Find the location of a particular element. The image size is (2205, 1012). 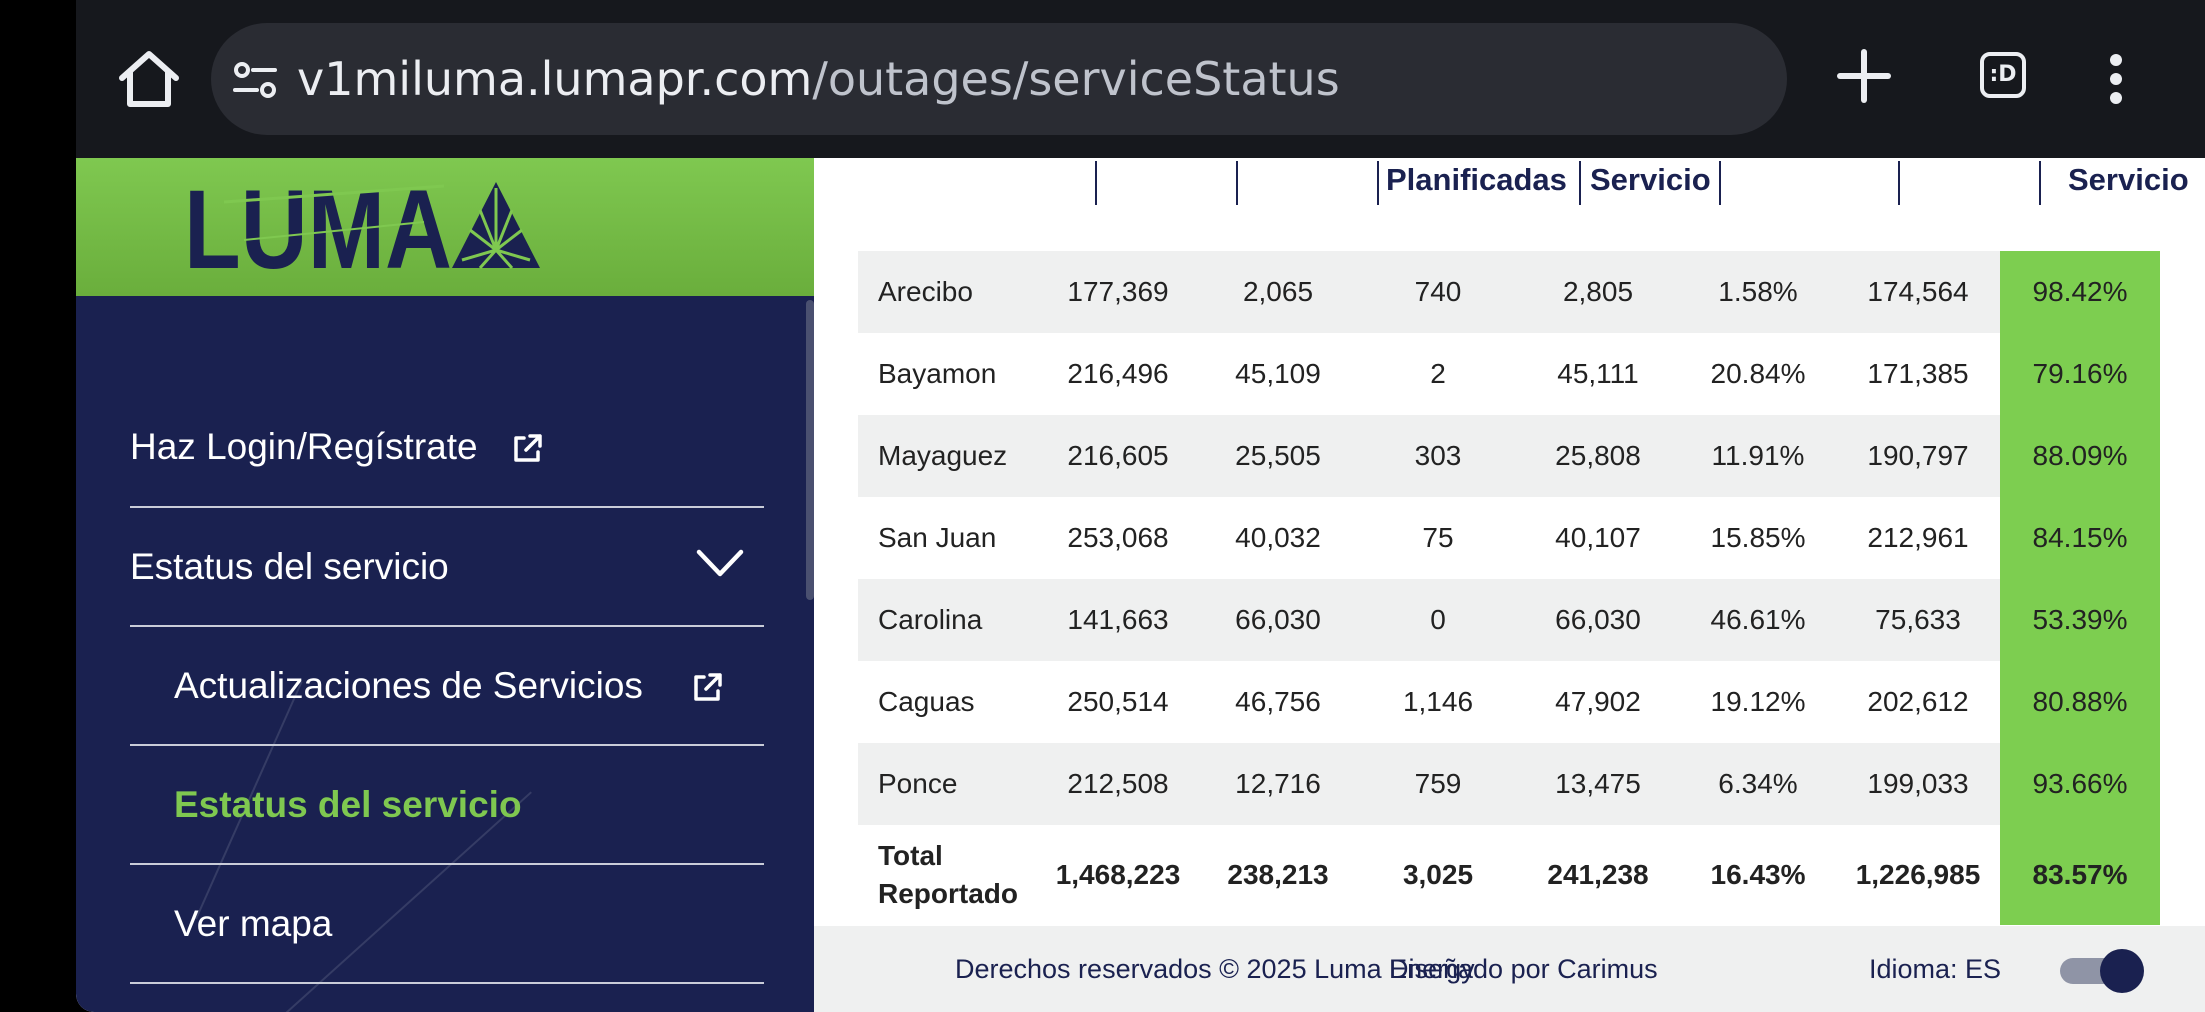

region-cell: Mayaguez is located at coordinates (943, 455).